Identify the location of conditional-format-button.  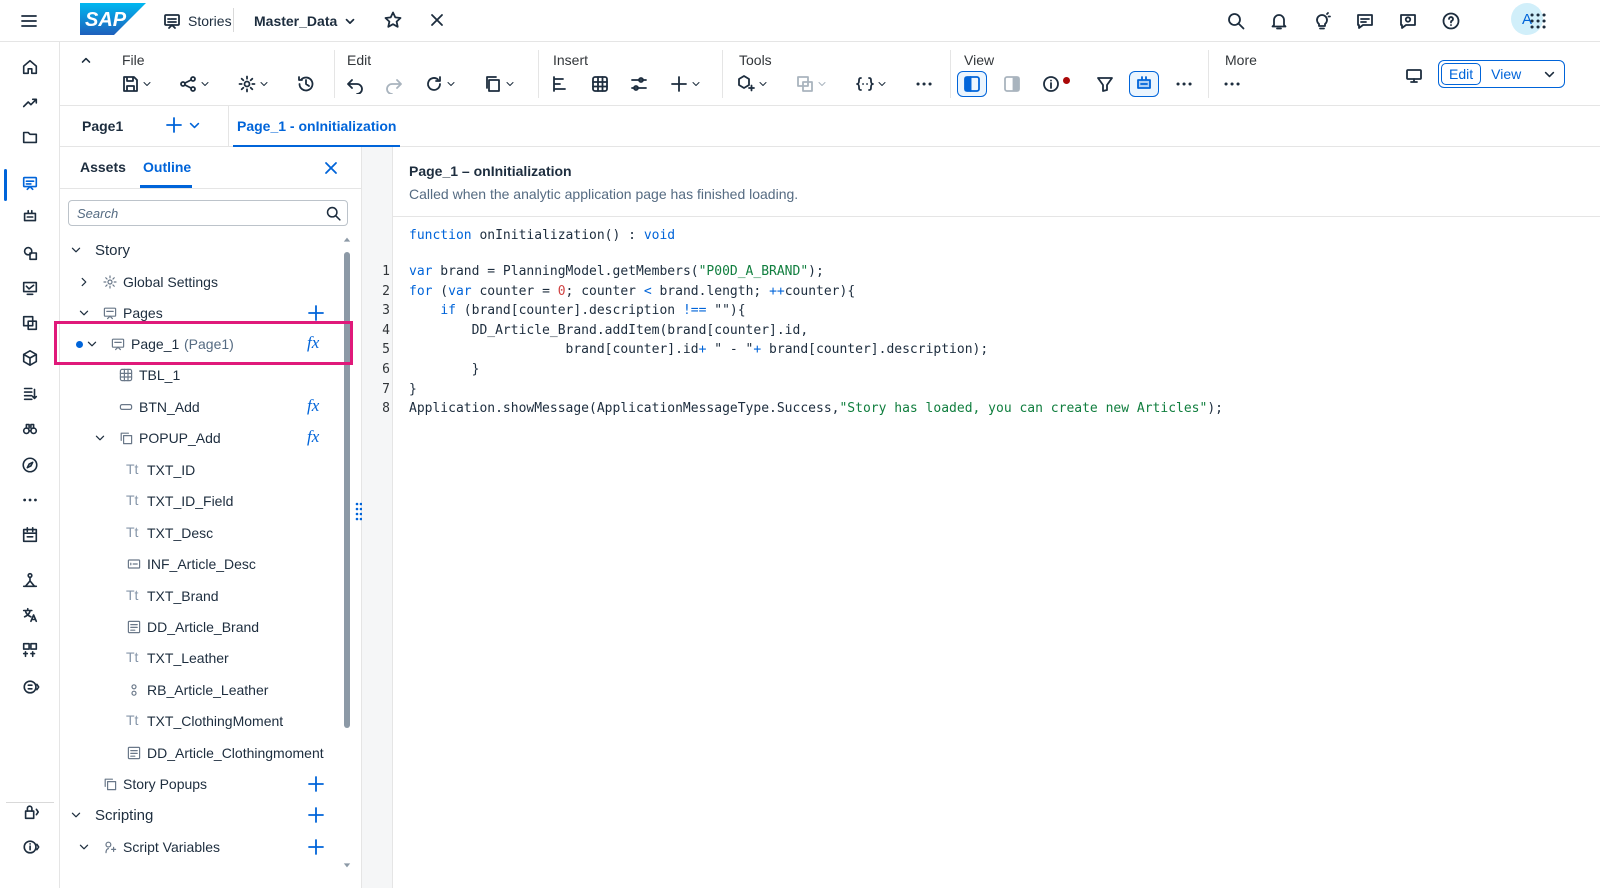
(811, 84).